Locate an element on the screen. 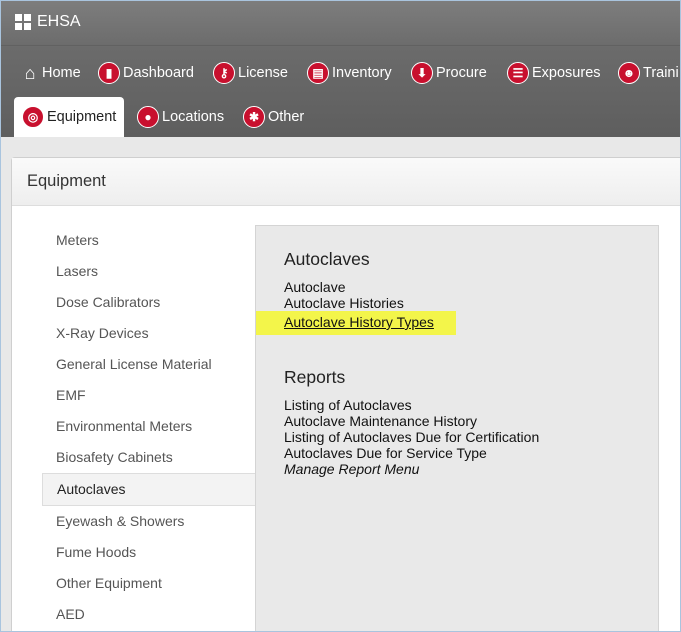  dashboard-icon: ▮ is located at coordinates (109, 73).